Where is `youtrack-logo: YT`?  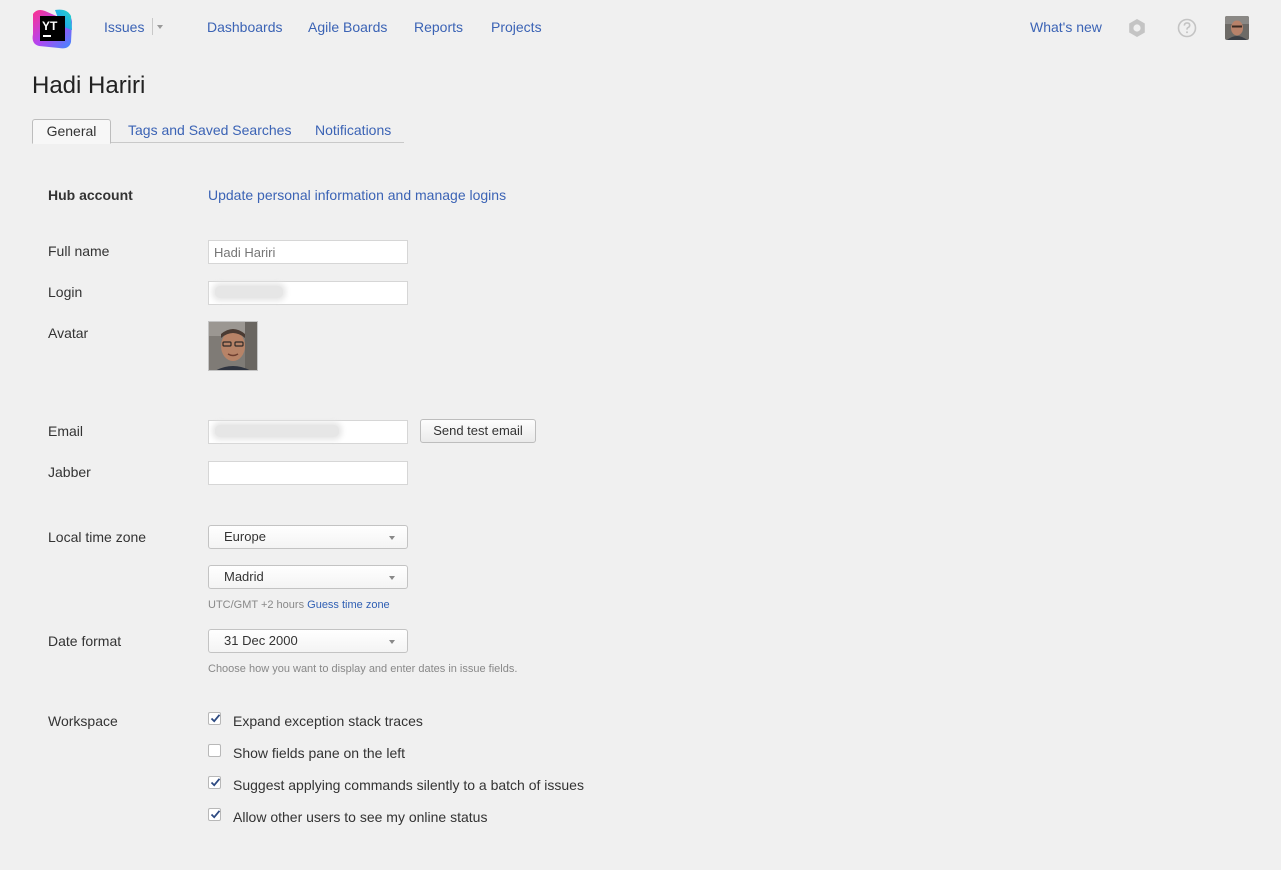
youtrack-logo: YT is located at coordinates (52, 29).